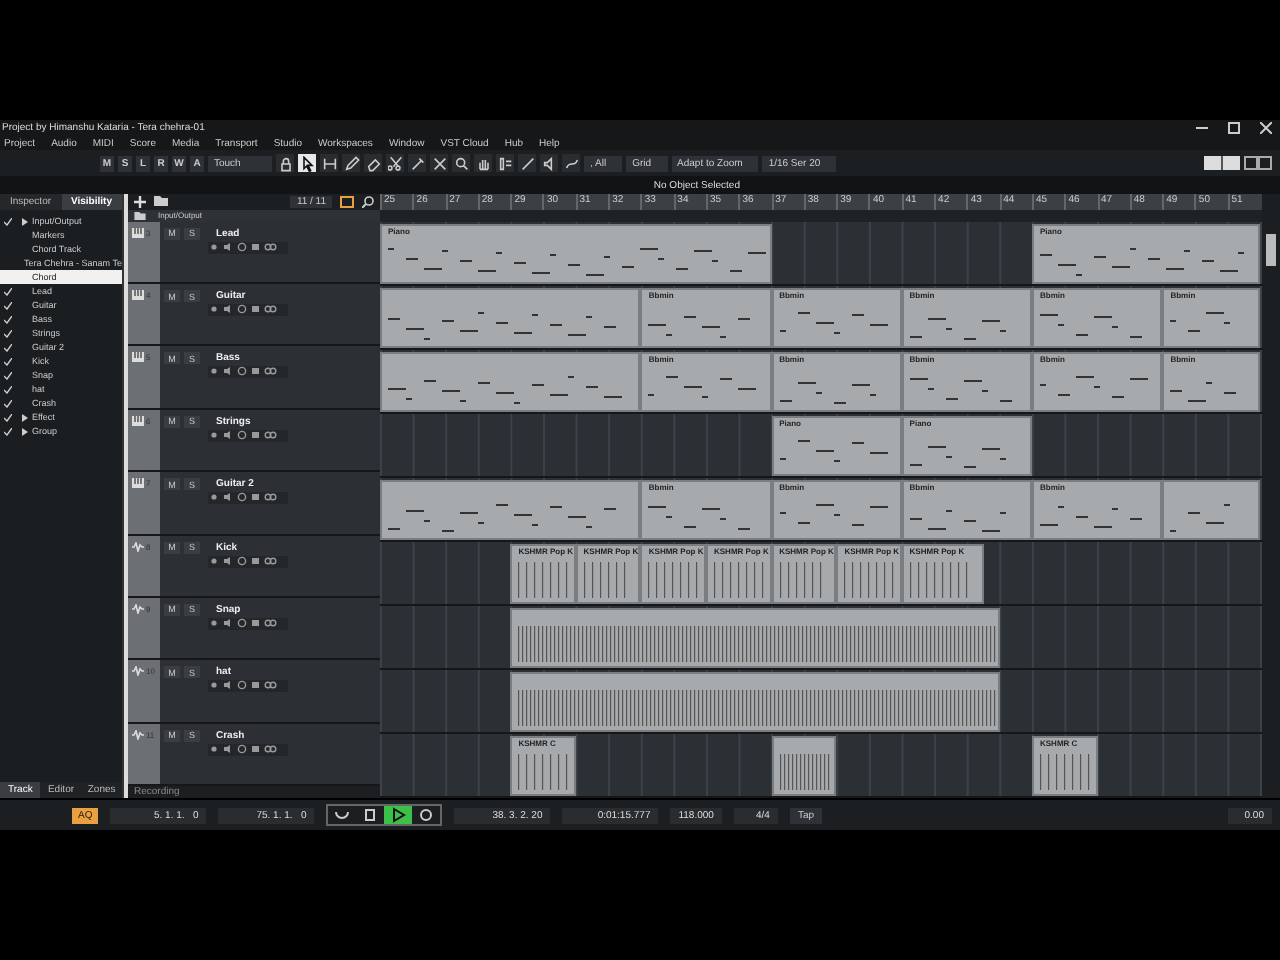 Image resolution: width=1280 pixels, height=960 pixels. What do you see at coordinates (1271, 250) in the screenshot?
I see `scrollbar-thumb` at bounding box center [1271, 250].